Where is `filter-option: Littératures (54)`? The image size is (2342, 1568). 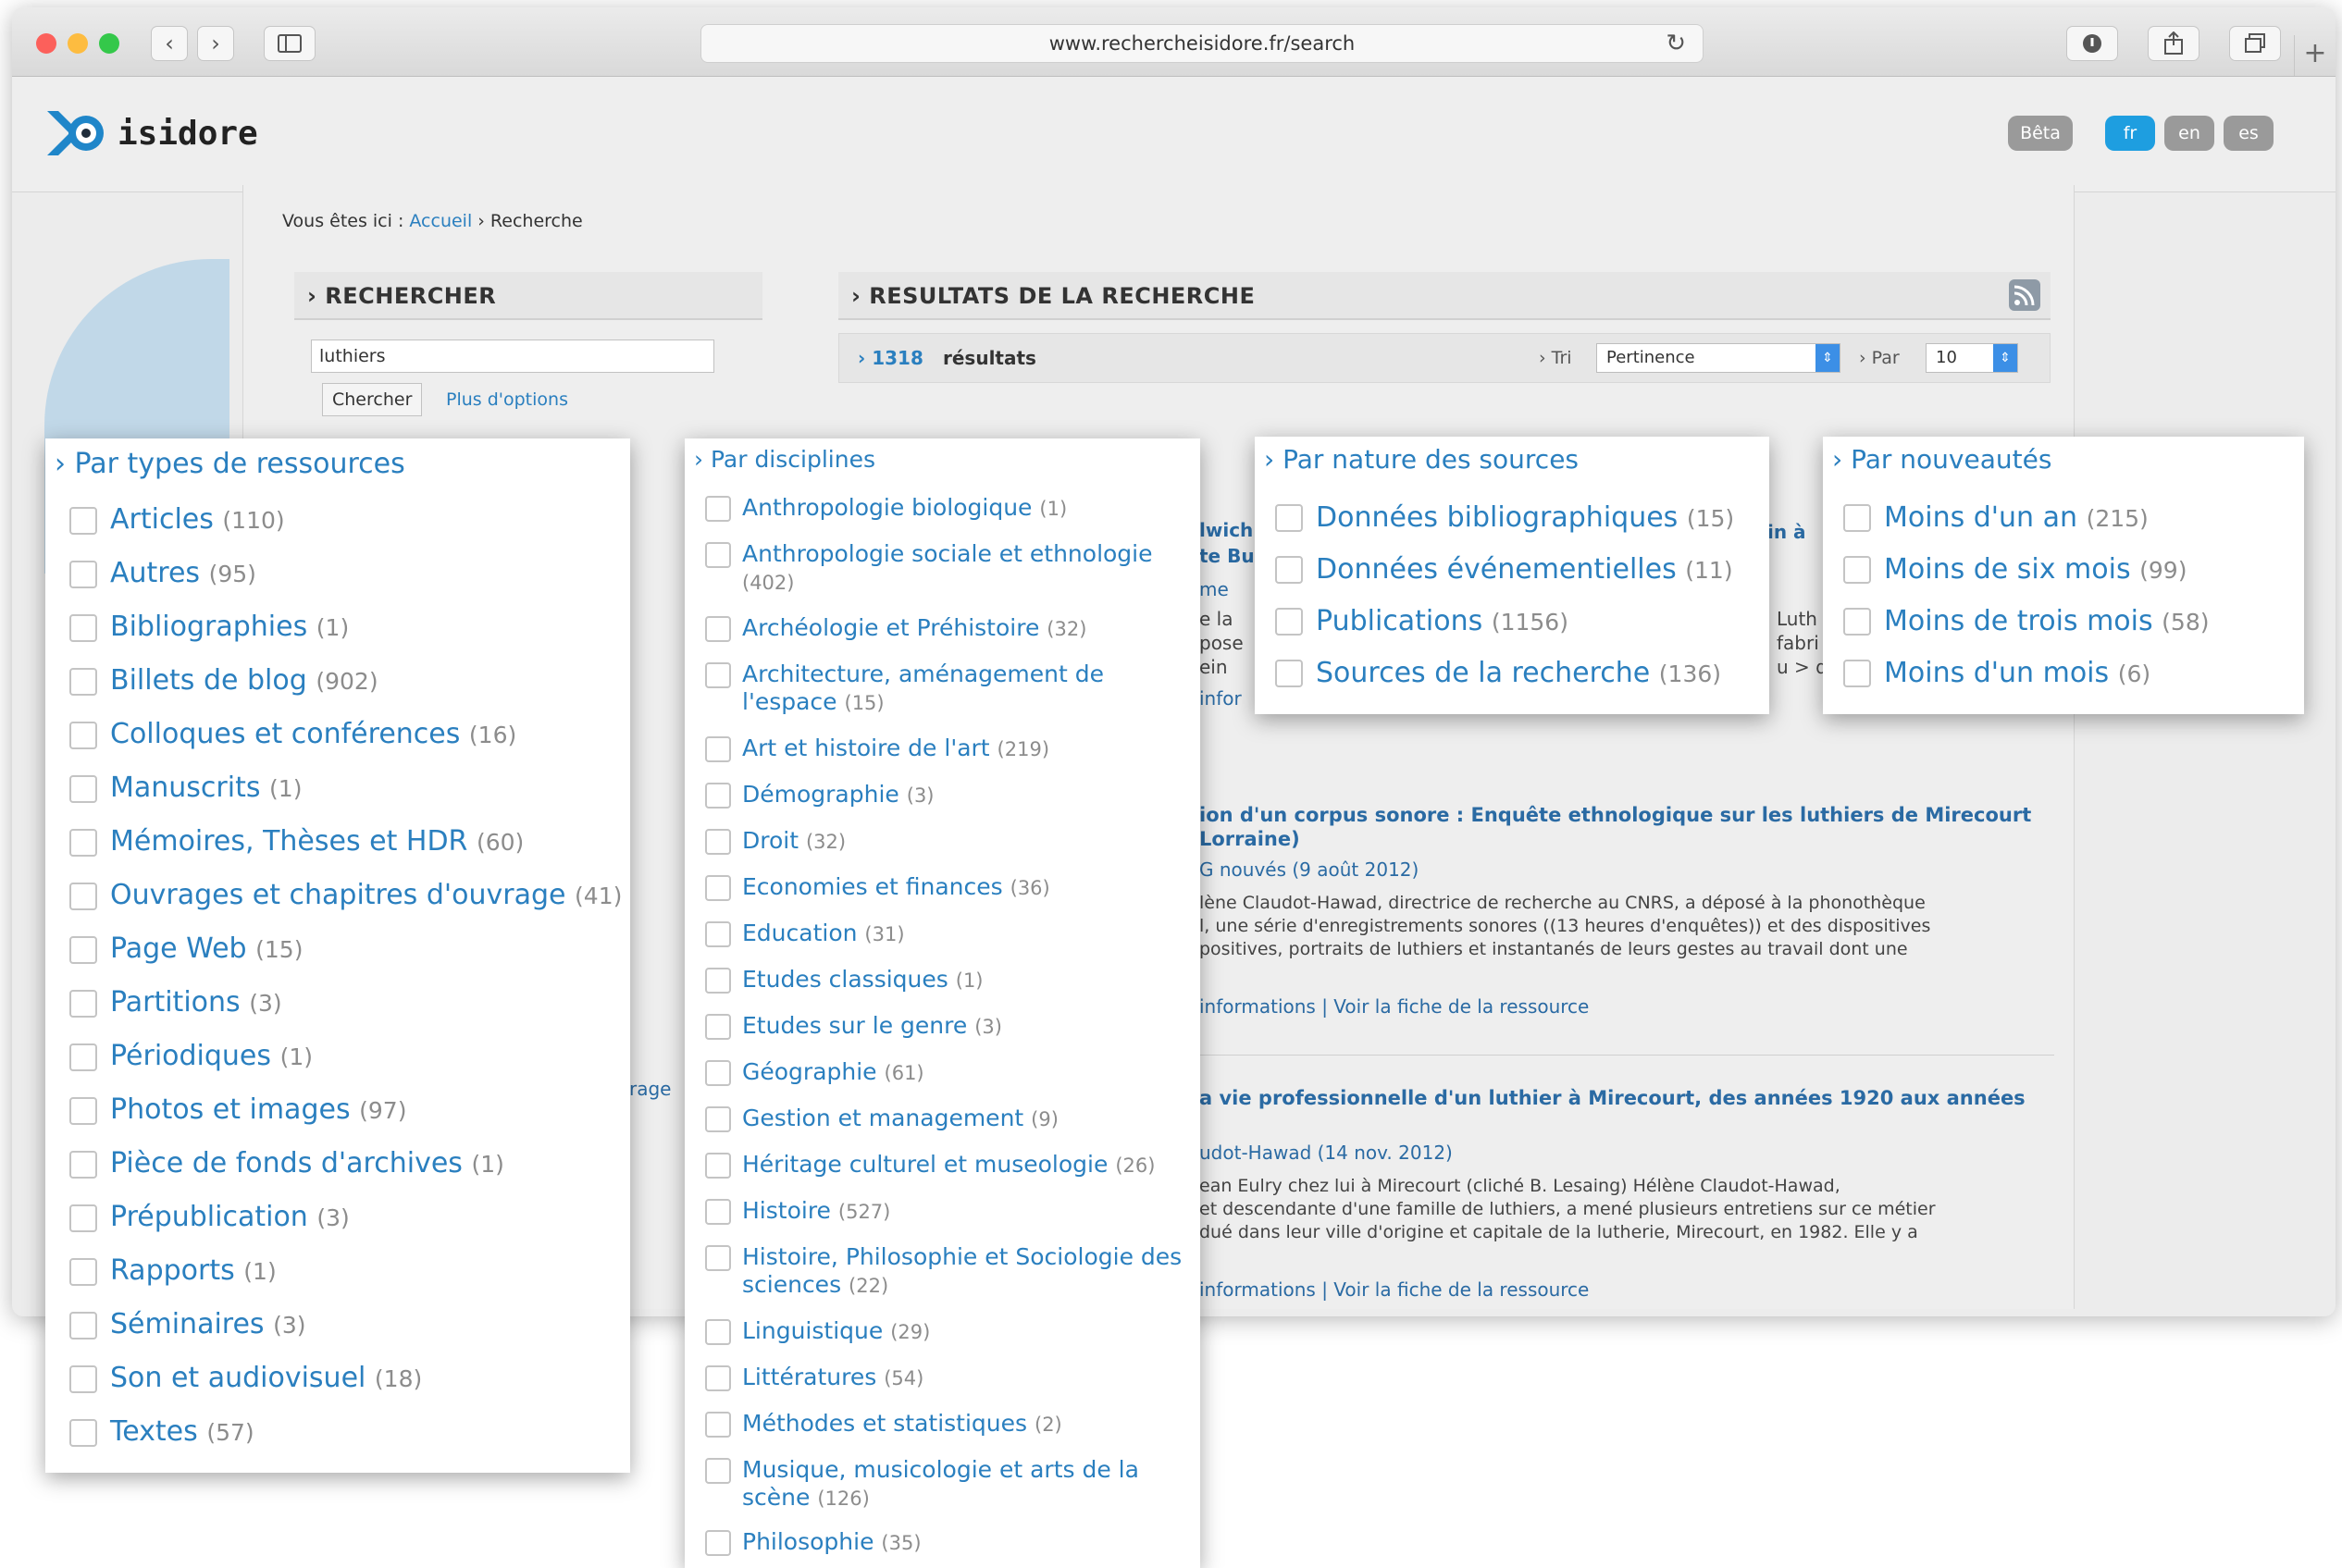 filter-option: Littératures (54) is located at coordinates (945, 1378).